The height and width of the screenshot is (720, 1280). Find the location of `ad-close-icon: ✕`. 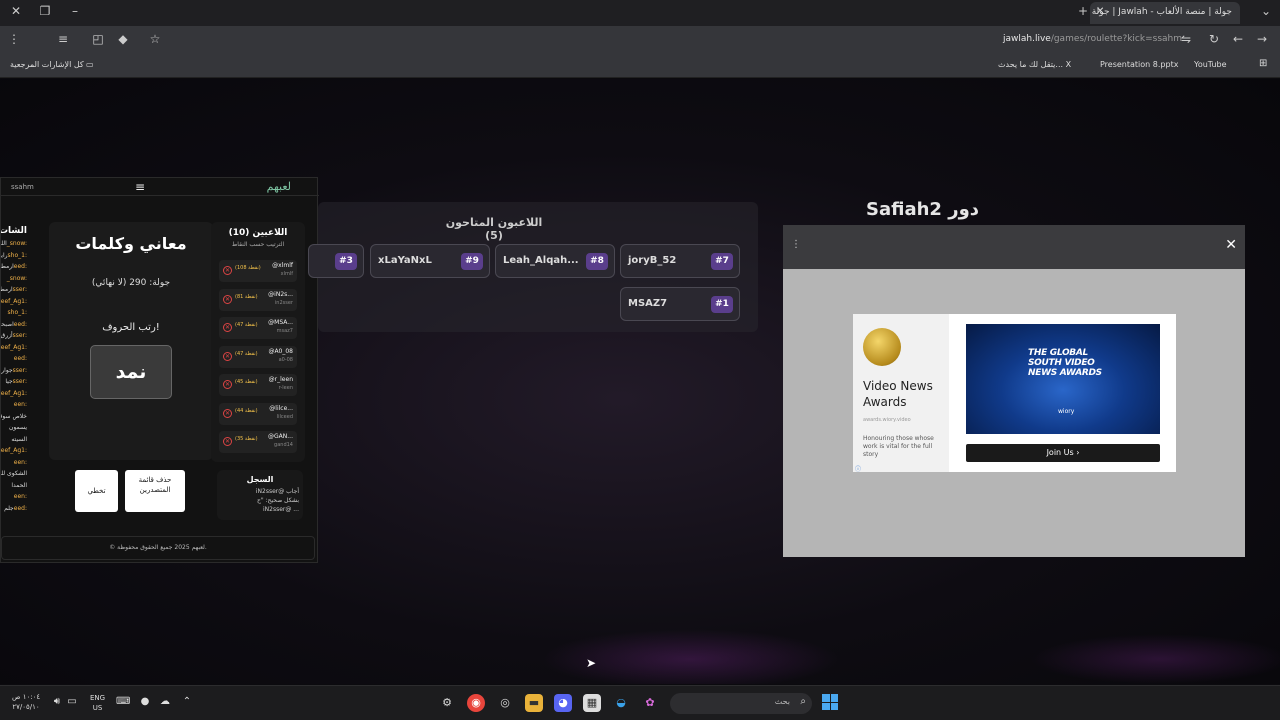

ad-close-icon: ✕ is located at coordinates (1231, 245).